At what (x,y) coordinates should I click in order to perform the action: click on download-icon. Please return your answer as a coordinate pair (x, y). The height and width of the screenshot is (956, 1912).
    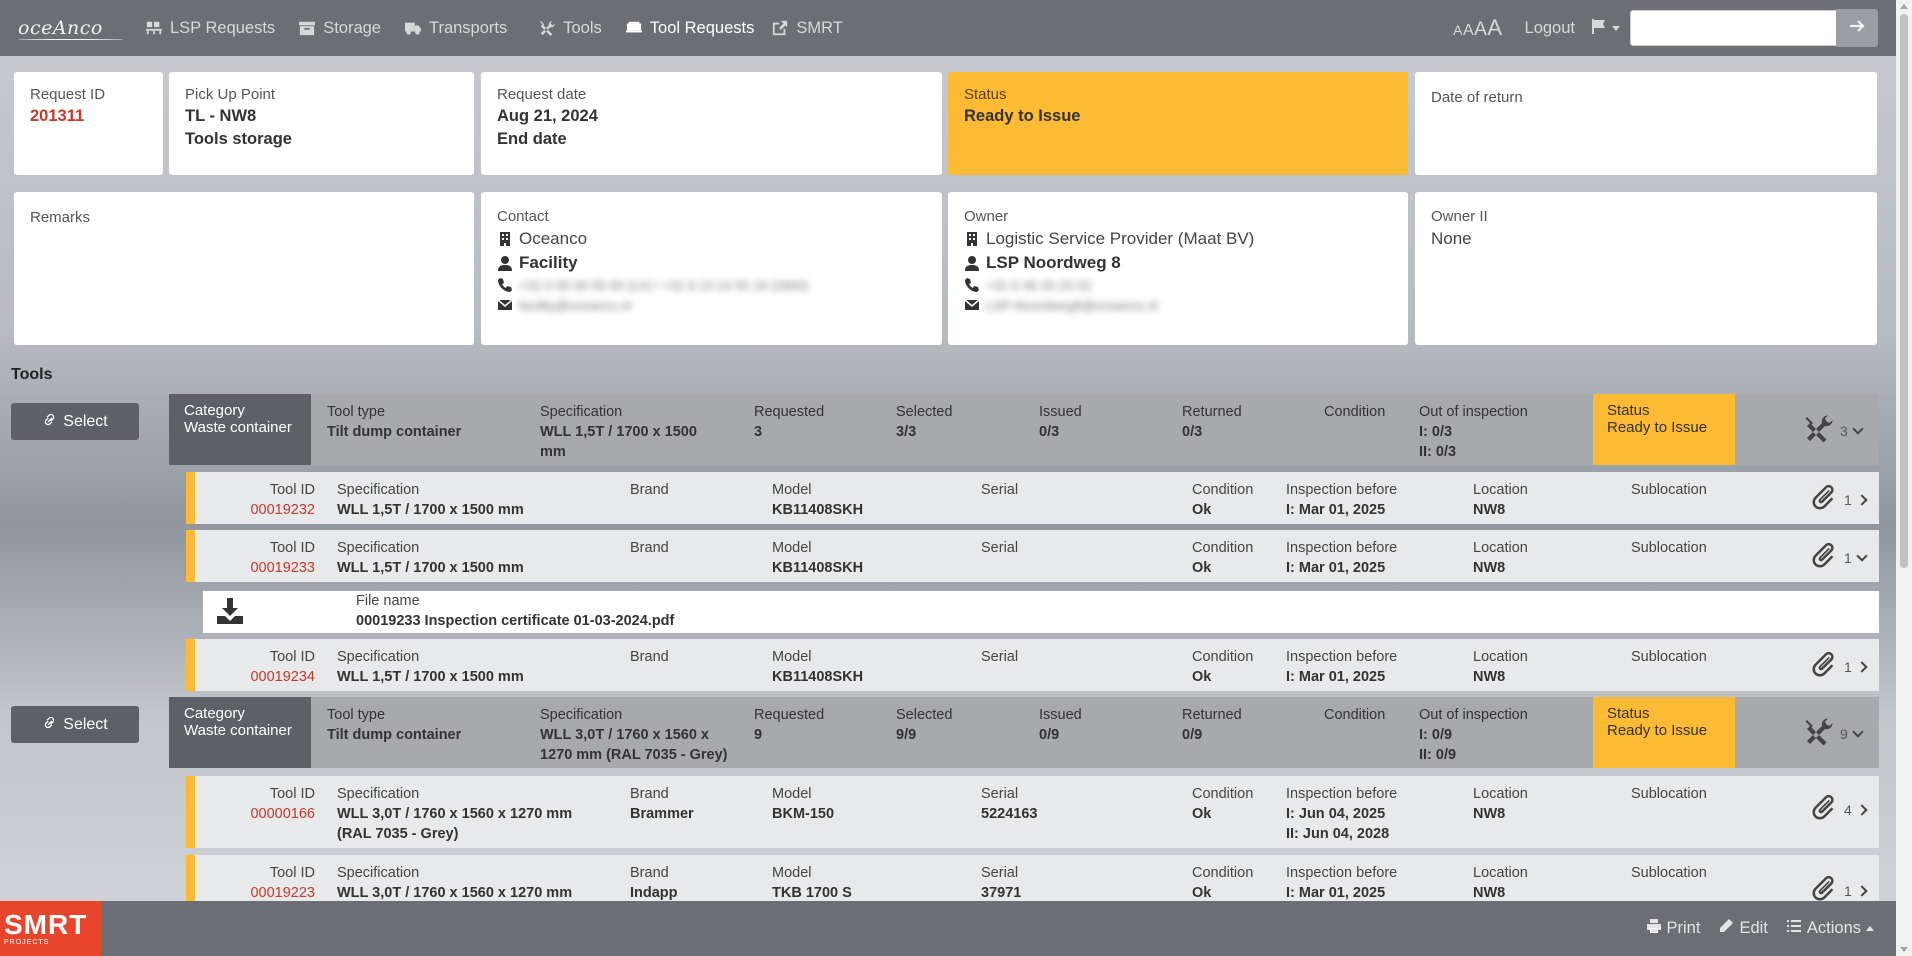
    Looking at the image, I should click on (230, 613).